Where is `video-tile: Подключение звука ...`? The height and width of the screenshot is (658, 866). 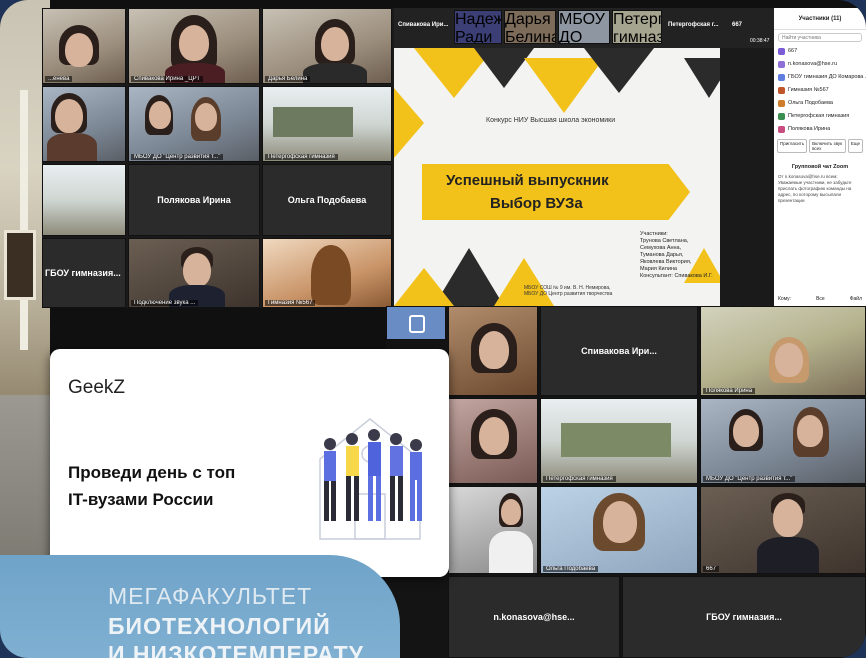 video-tile: Подключение звука ... is located at coordinates (194, 273).